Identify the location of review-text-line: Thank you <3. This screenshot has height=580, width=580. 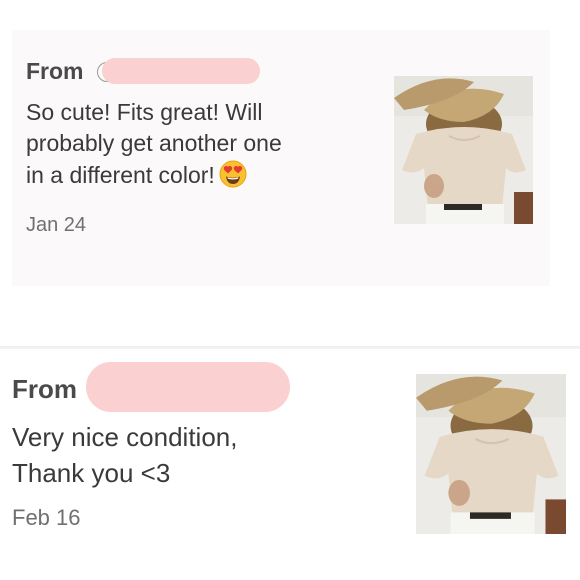
(91, 472).